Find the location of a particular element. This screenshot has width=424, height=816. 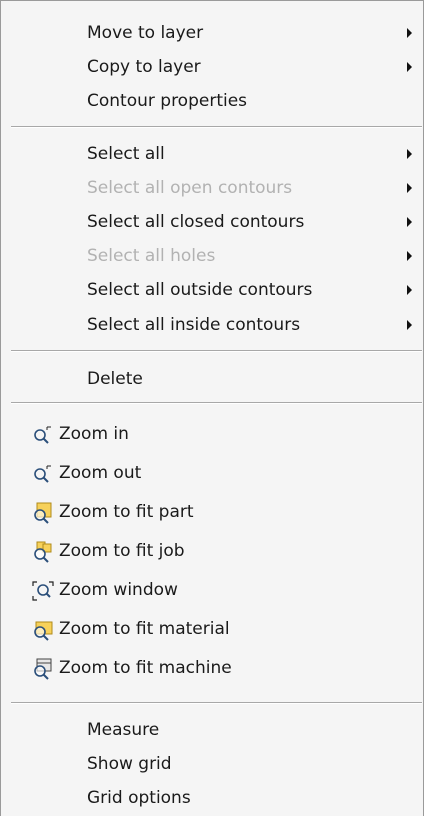

menu-item-label: Select all open contours is located at coordinates (190, 188).